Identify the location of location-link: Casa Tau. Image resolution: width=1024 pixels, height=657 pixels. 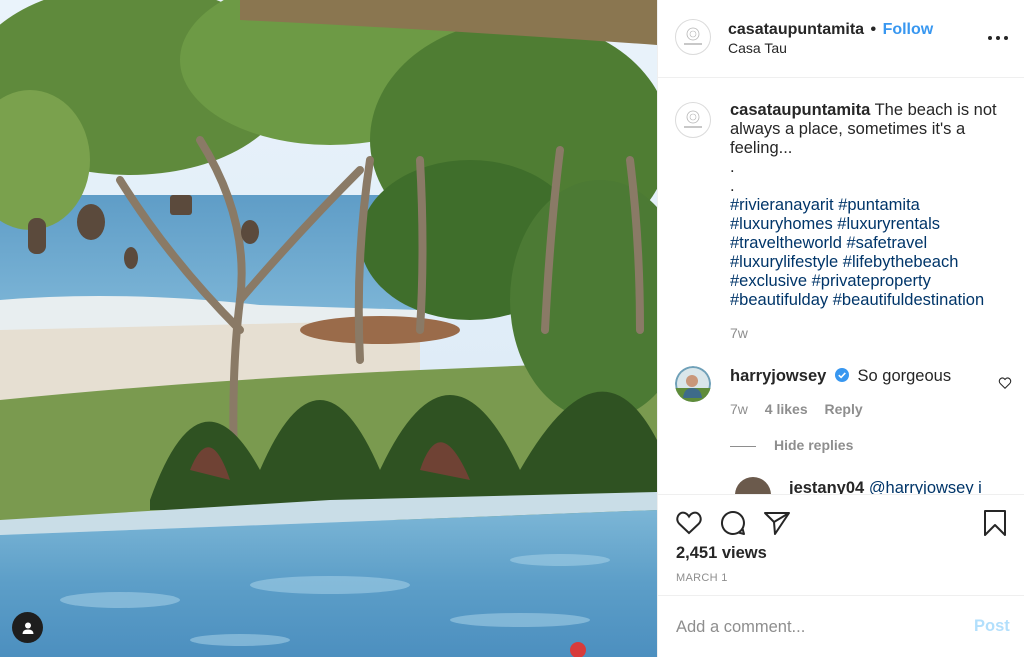
(757, 48).